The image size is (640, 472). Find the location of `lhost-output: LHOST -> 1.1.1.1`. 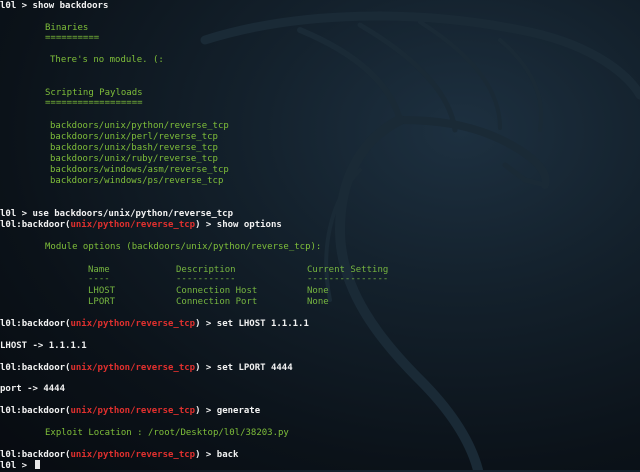

lhost-output: LHOST -> 1.1.1.1 is located at coordinates (43, 346).